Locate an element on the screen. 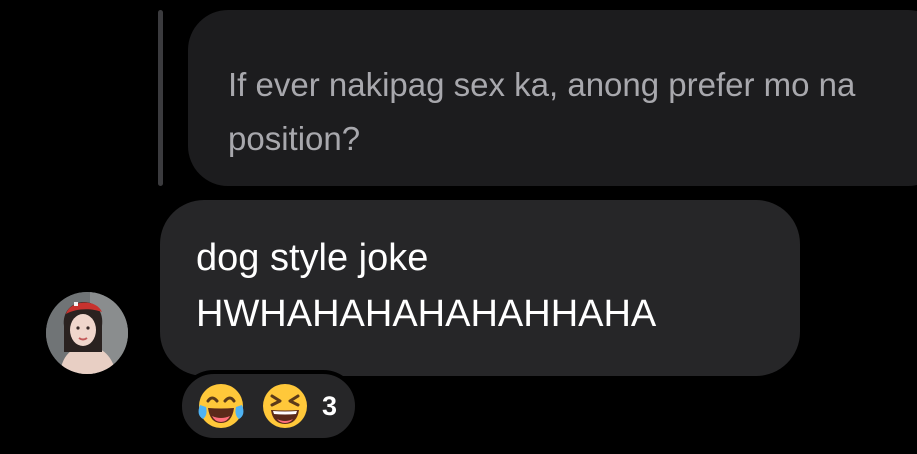  profile-photo-avatar-icon is located at coordinates (87, 333).